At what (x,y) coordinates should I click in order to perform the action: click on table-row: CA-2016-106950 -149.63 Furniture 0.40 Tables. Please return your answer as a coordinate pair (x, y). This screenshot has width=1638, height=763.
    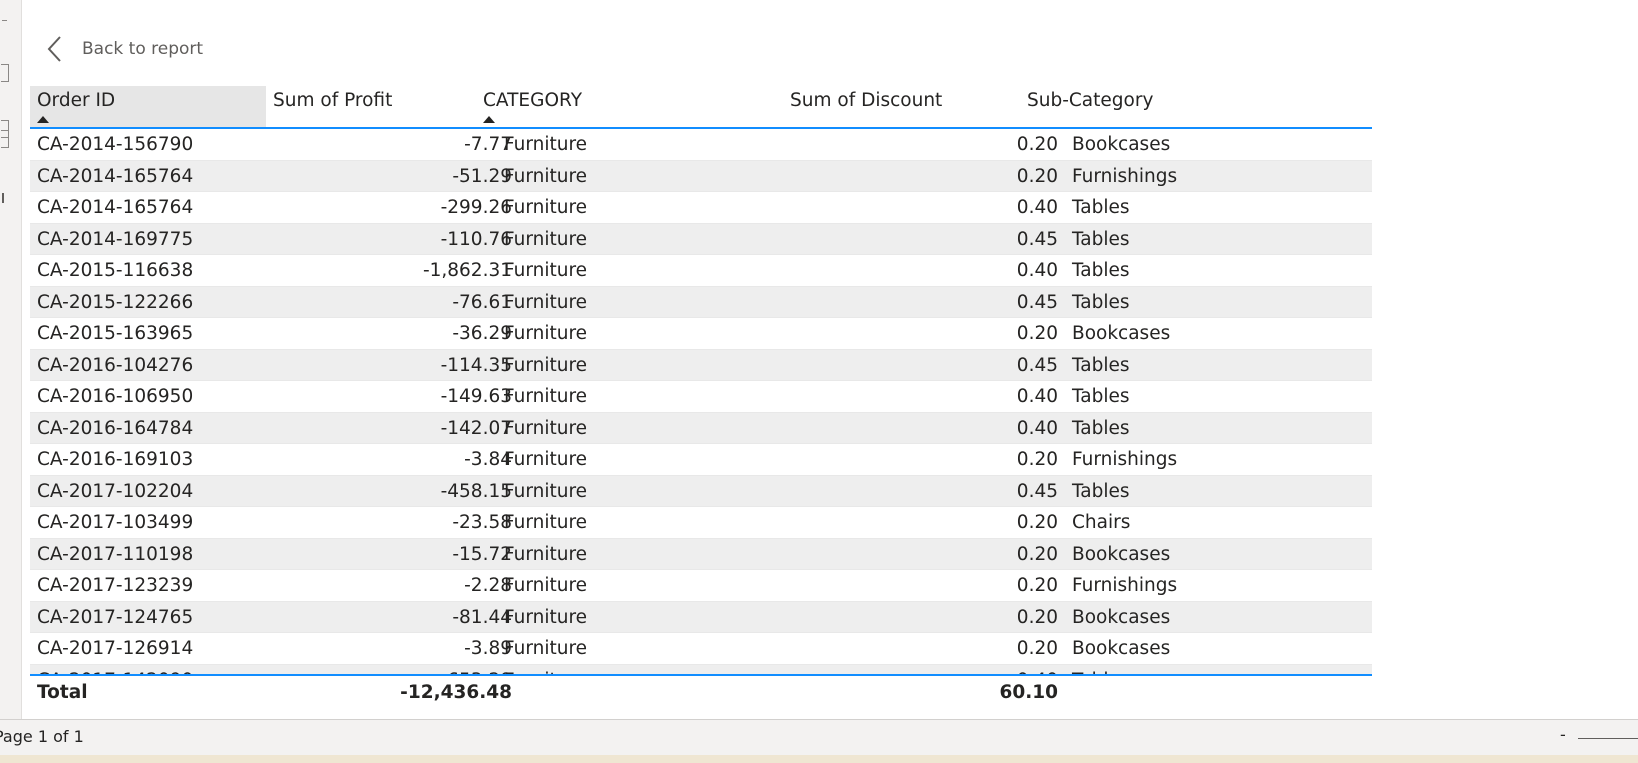
    Looking at the image, I should click on (701, 397).